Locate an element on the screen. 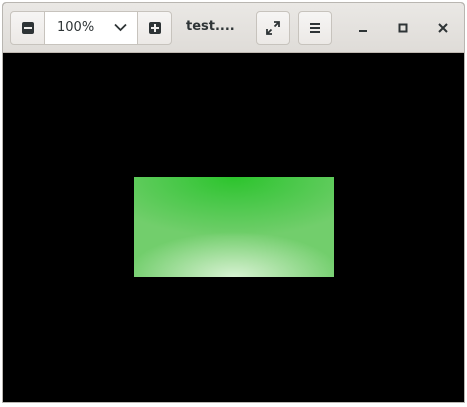 This screenshot has height=407, width=467. hamburger-menu-icon is located at coordinates (315, 28).